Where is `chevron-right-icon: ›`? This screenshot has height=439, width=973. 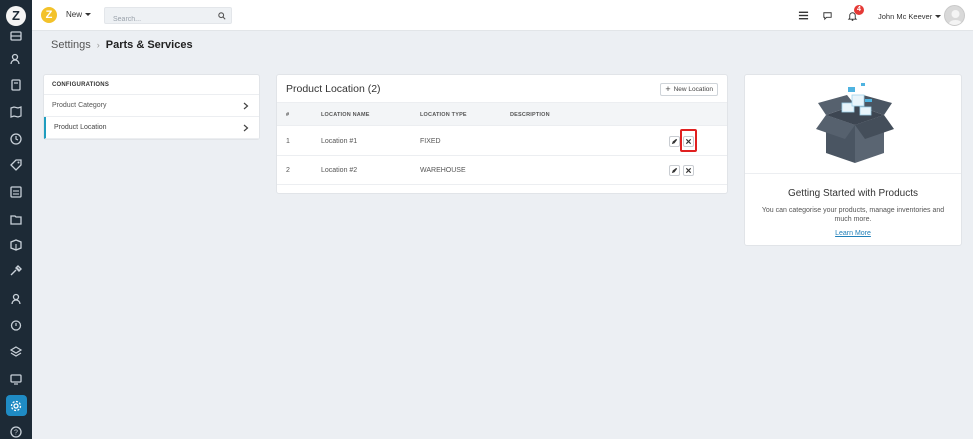
chevron-right-icon: › is located at coordinates (98, 45).